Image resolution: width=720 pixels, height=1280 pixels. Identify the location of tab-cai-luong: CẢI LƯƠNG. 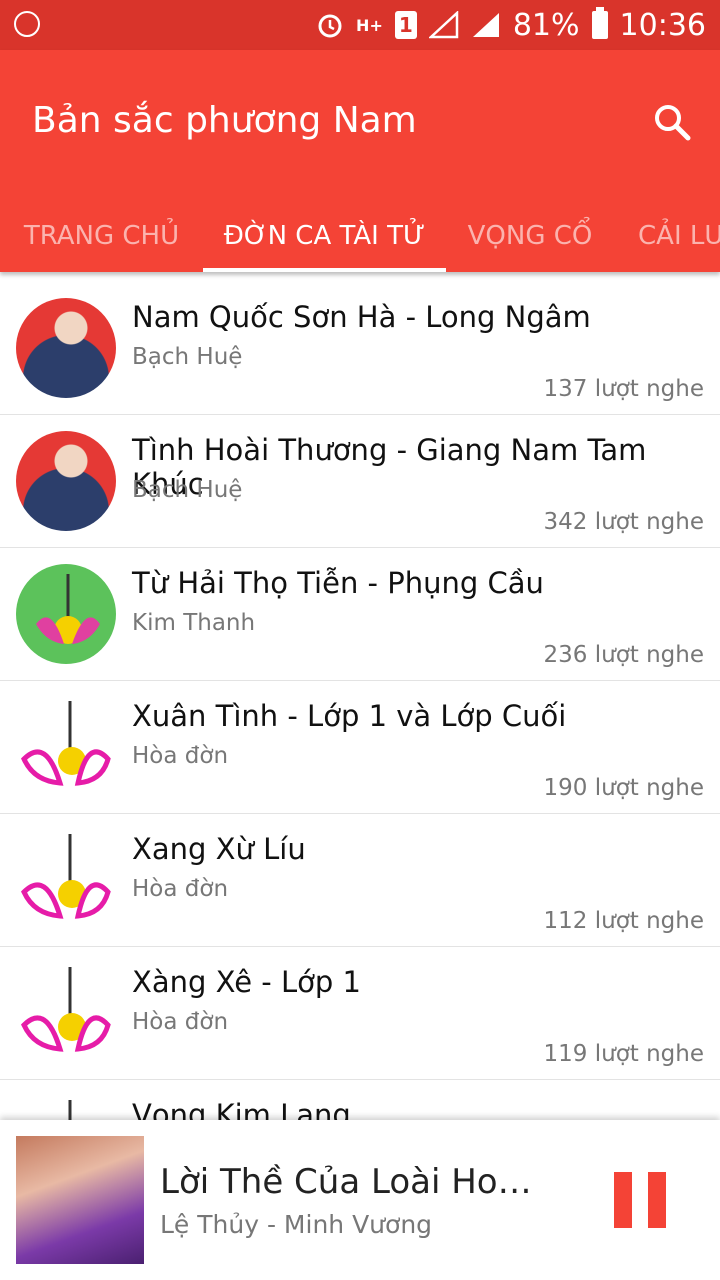
(667, 236).